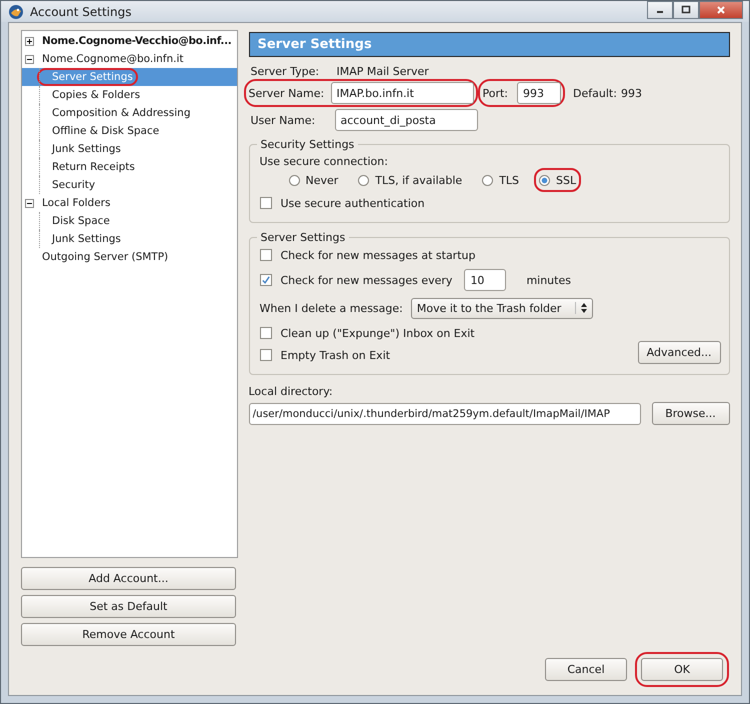 The height and width of the screenshot is (704, 750). What do you see at coordinates (495, 93) in the screenshot?
I see `field-label: Port:` at bounding box center [495, 93].